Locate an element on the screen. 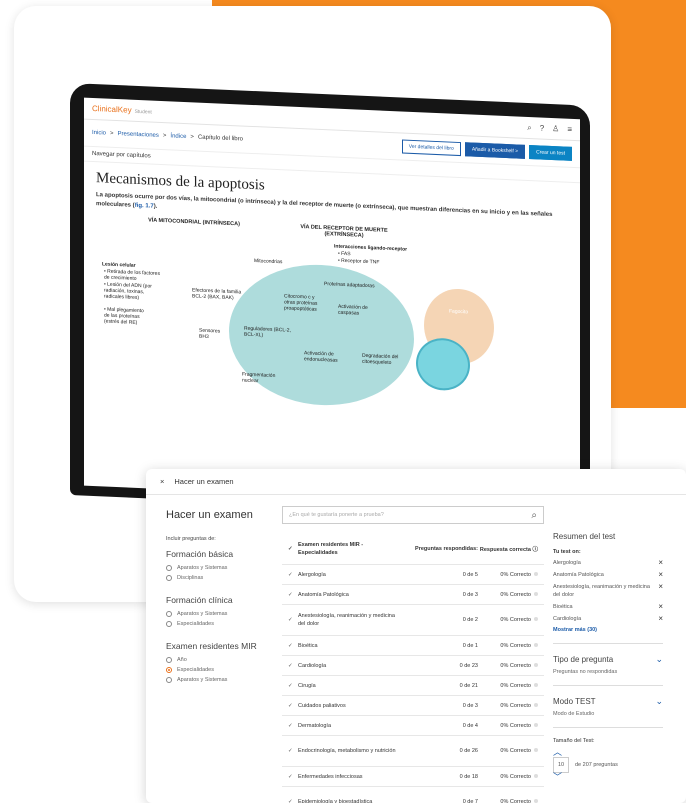 This screenshot has width=686, height=803. panel-header: × Hacer un examen is located at coordinates (416, 482).